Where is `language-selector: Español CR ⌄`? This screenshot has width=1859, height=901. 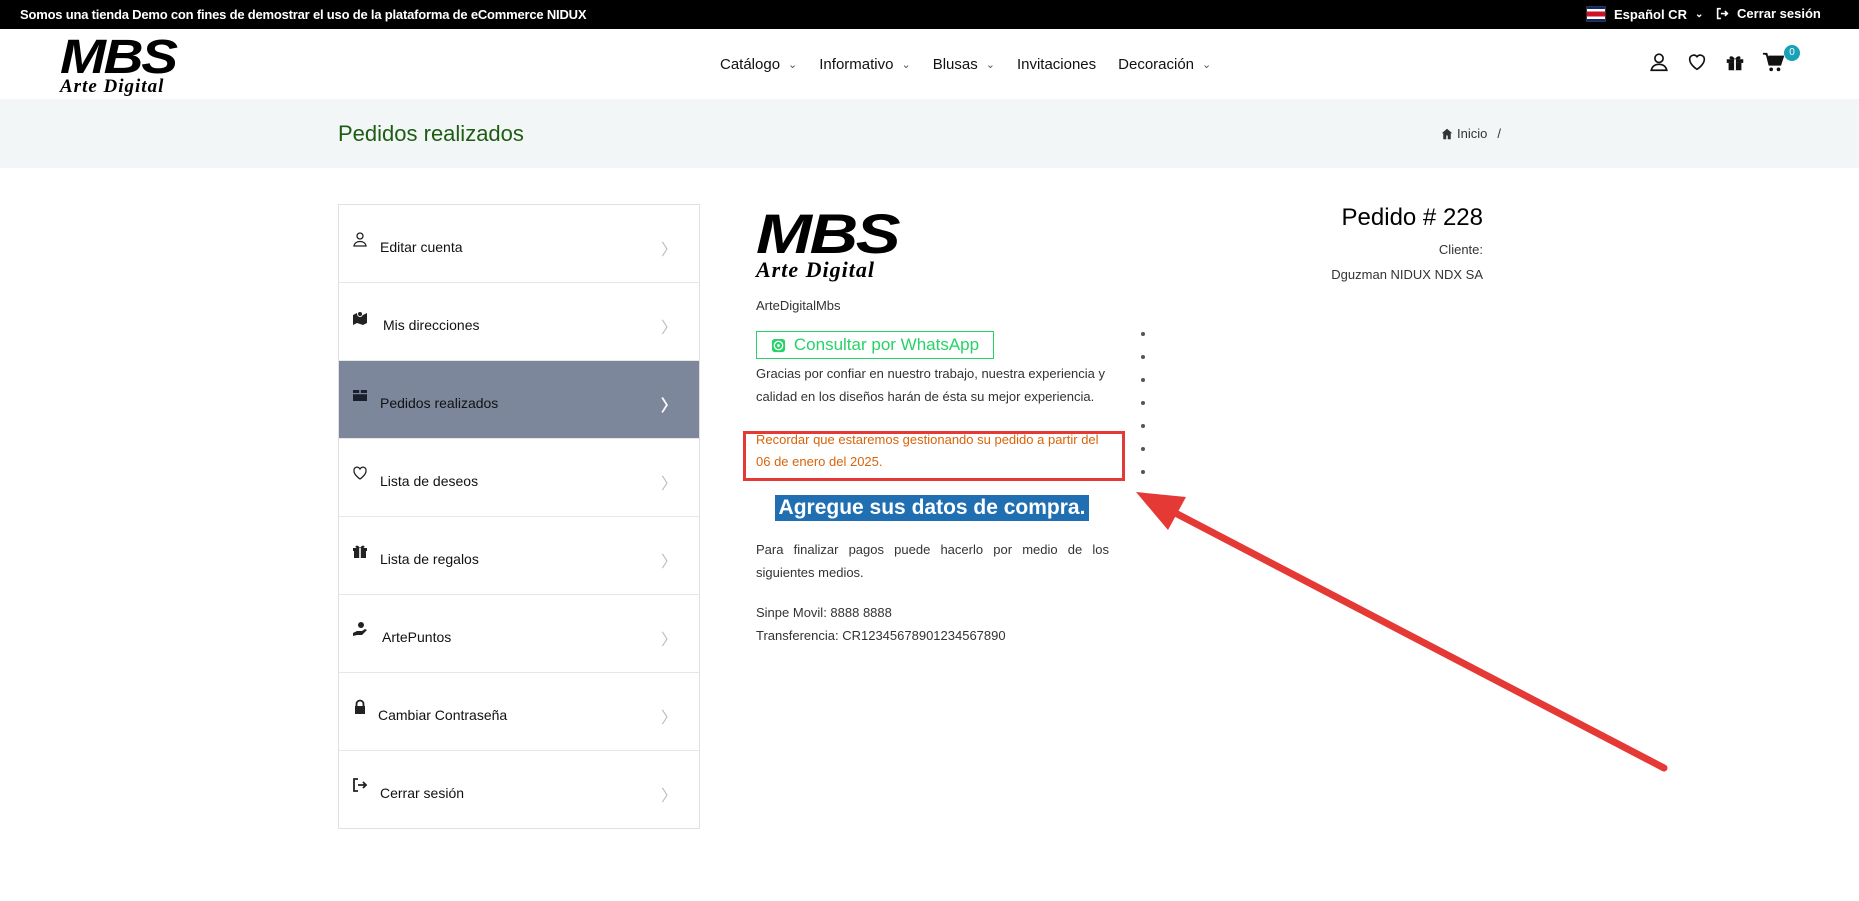 language-selector: Español CR ⌄ is located at coordinates (1644, 14).